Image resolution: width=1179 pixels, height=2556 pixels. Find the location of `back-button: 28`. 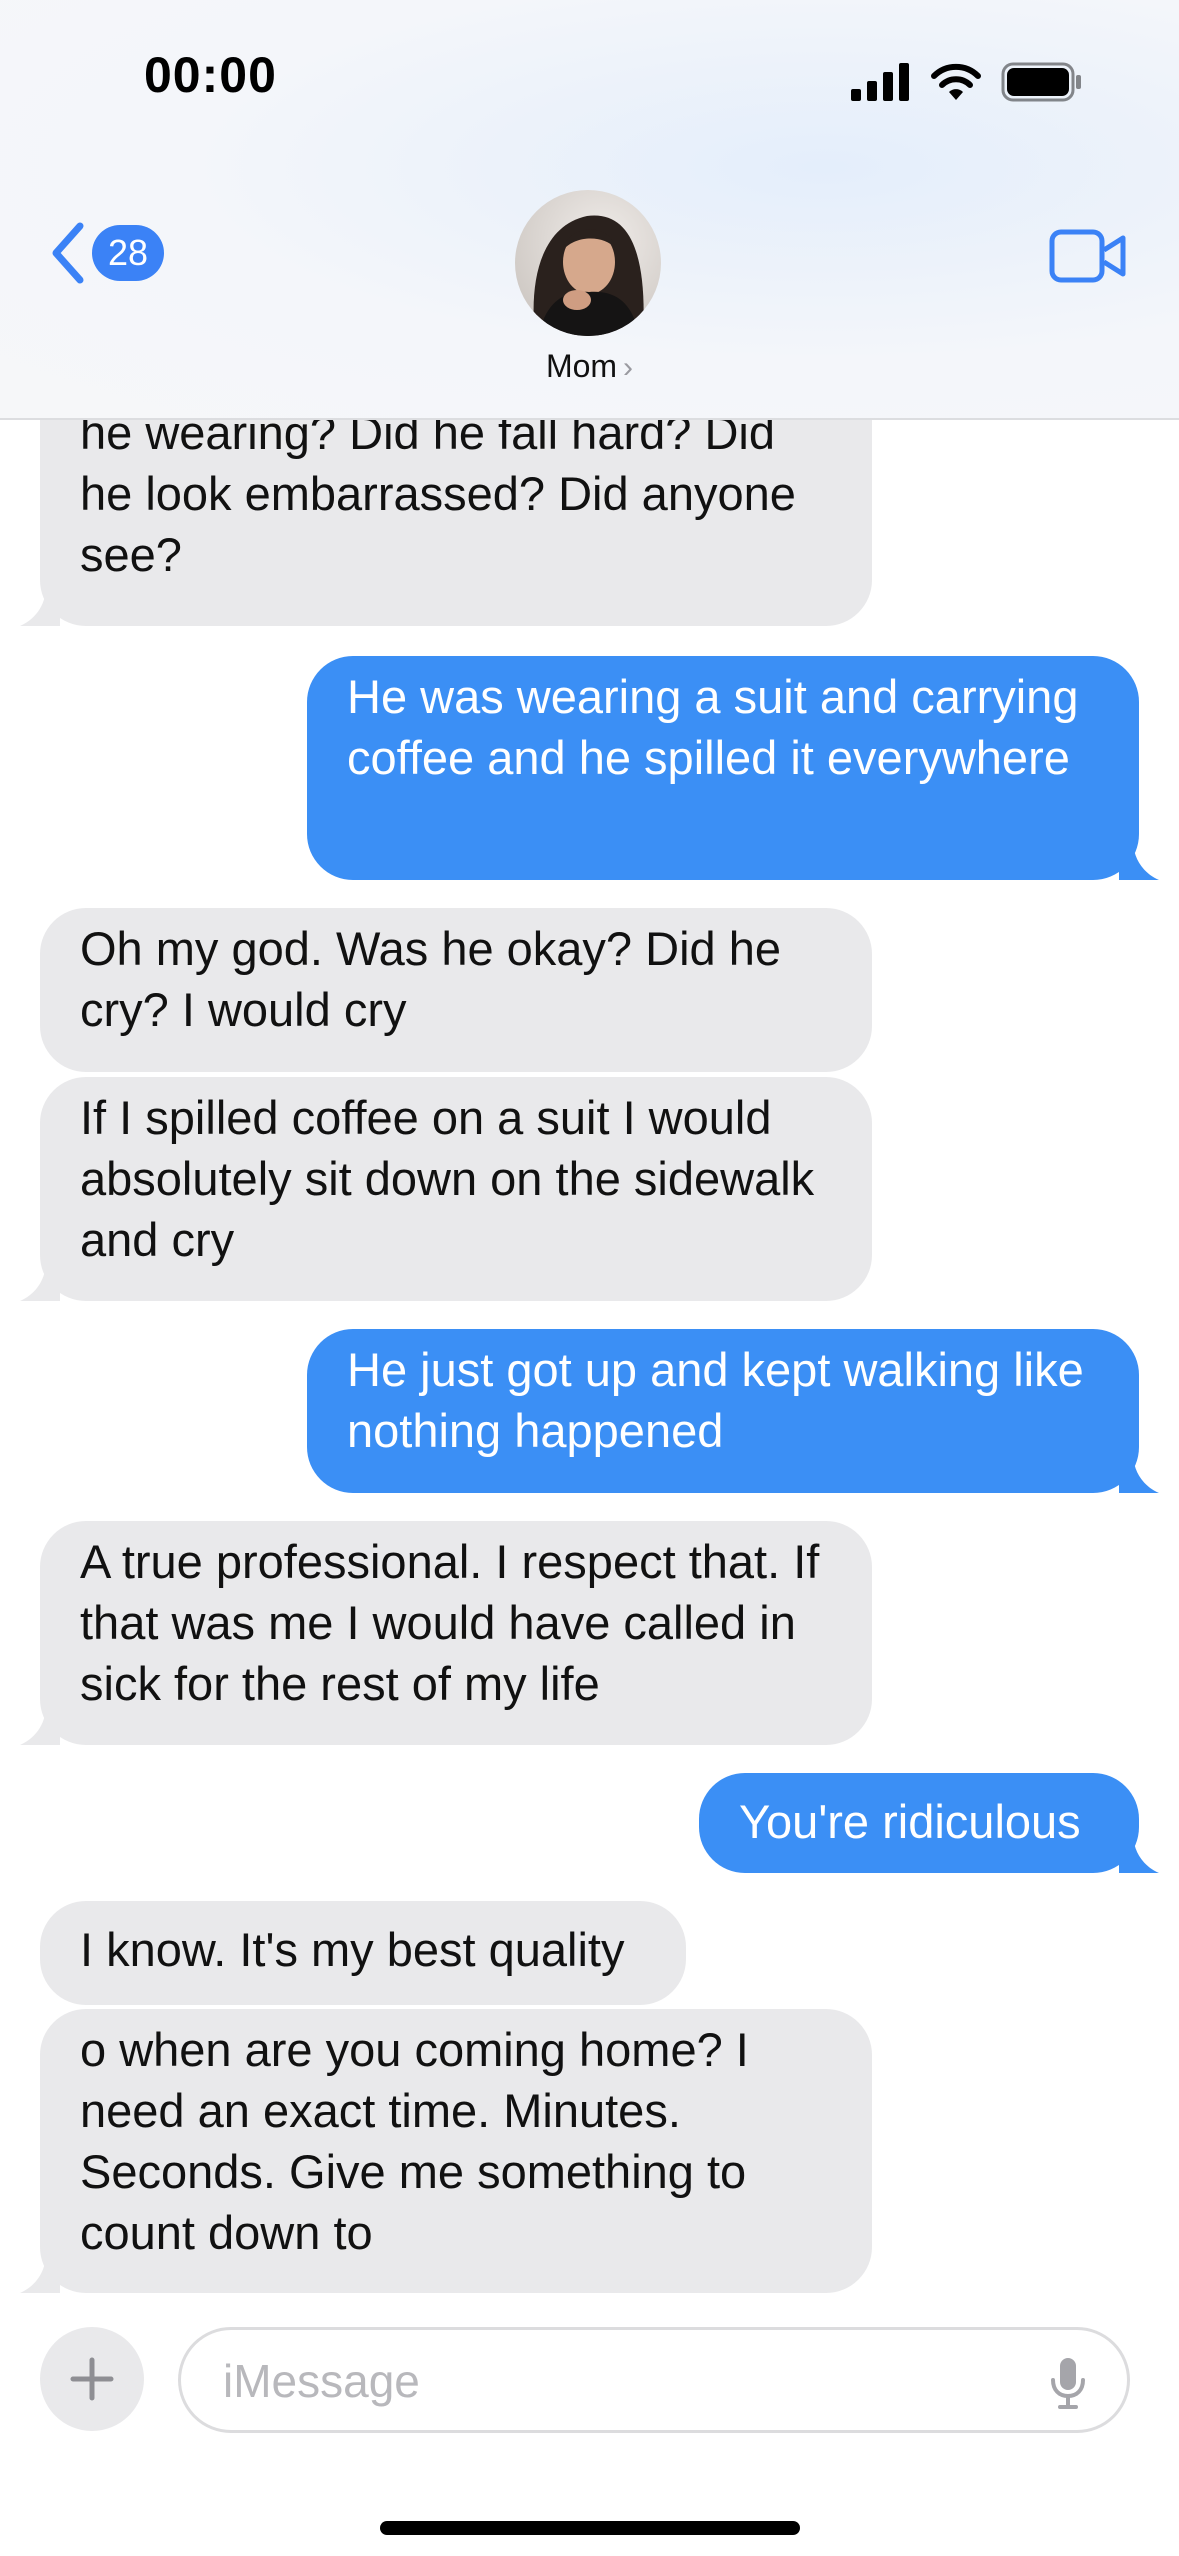

back-button: 28 is located at coordinates (105, 253).